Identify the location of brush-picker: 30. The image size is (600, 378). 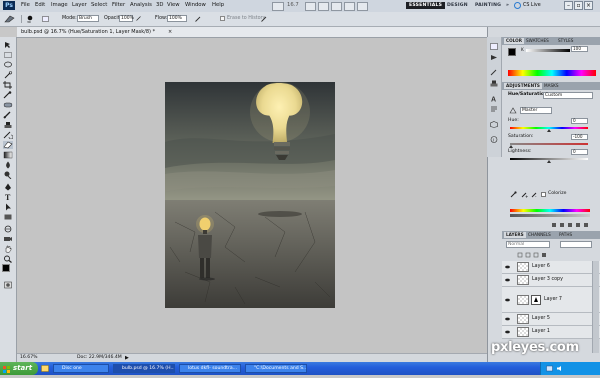
(31, 19).